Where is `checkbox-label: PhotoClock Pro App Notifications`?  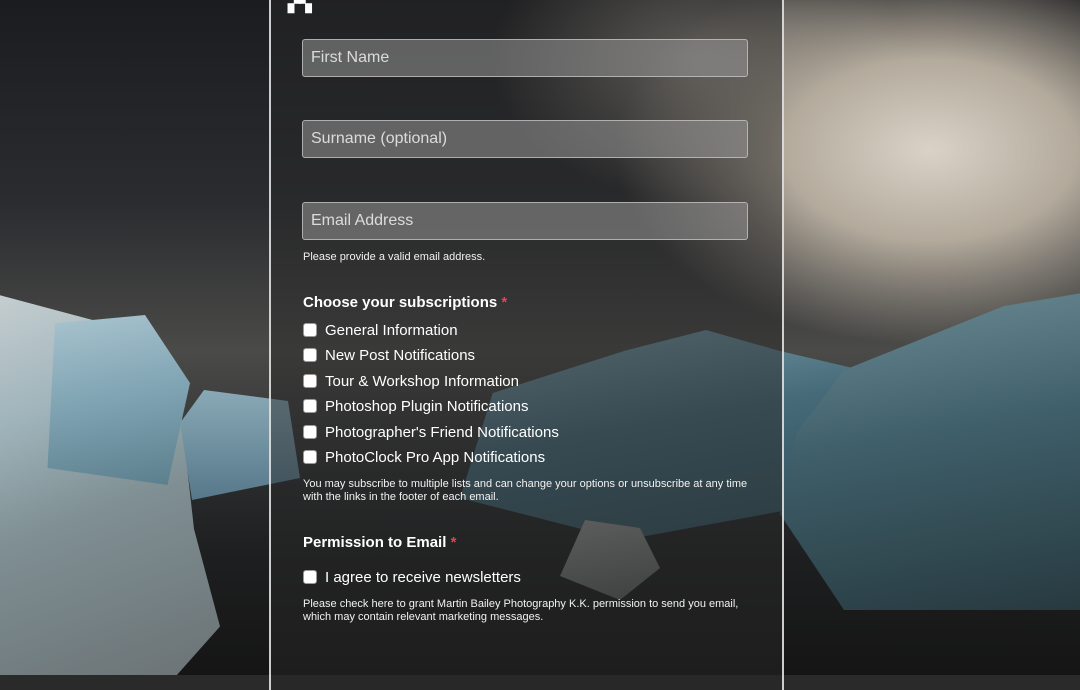 checkbox-label: PhotoClock Pro App Notifications is located at coordinates (435, 457).